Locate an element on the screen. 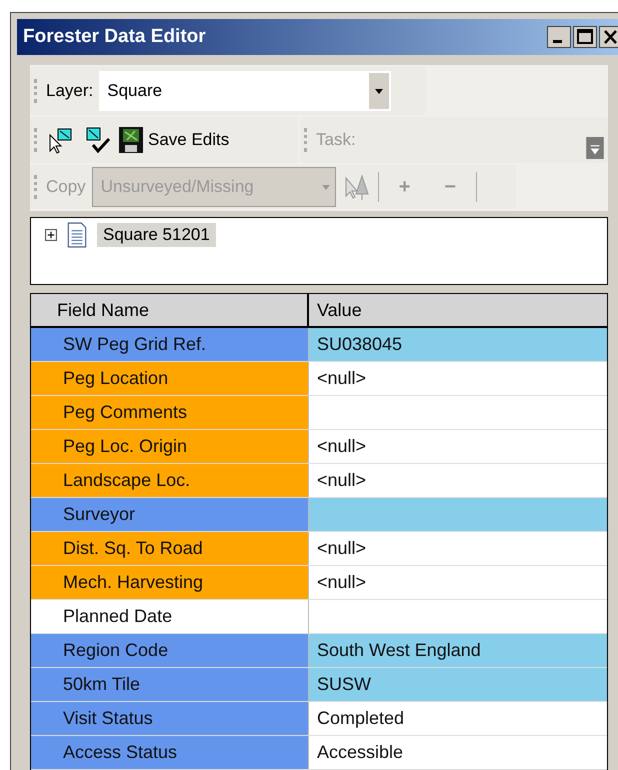 This screenshot has height=770, width=618. maximize-icon is located at coordinates (585, 37).